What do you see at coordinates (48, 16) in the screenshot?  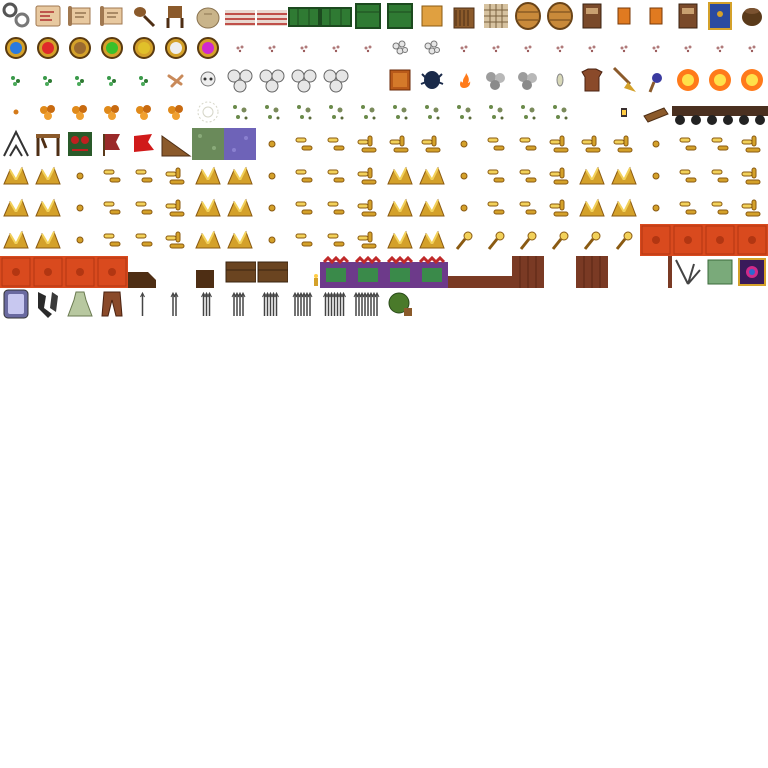 I see `scroll-map-icon` at bounding box center [48, 16].